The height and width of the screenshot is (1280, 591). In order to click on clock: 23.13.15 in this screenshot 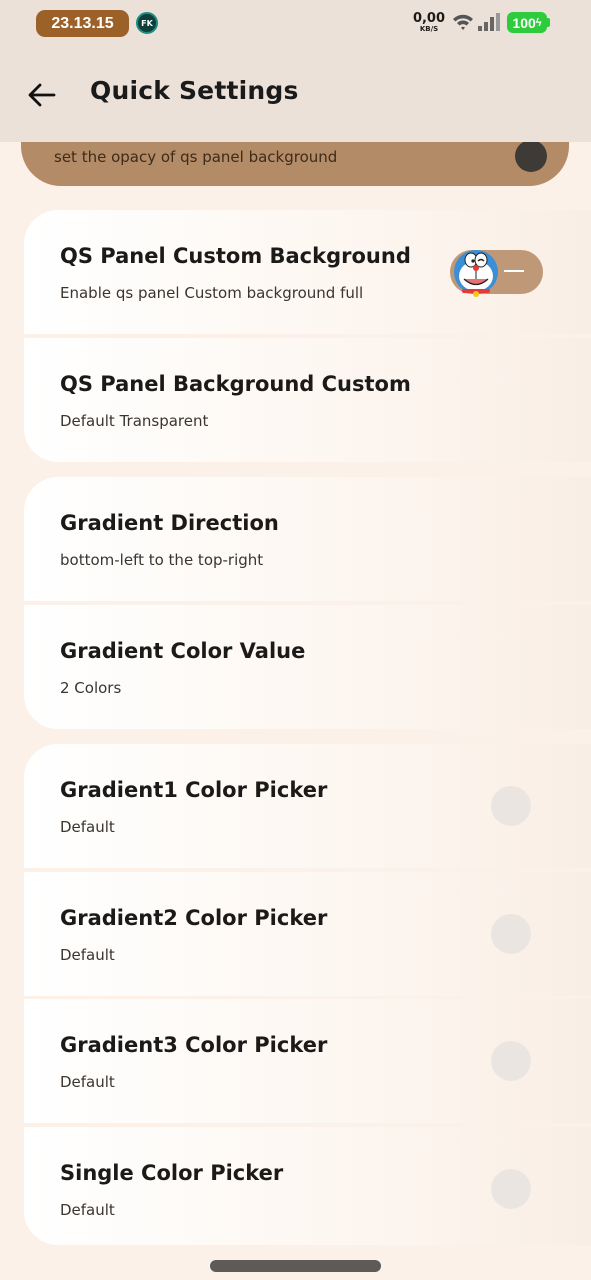, I will do `click(82, 23)`.